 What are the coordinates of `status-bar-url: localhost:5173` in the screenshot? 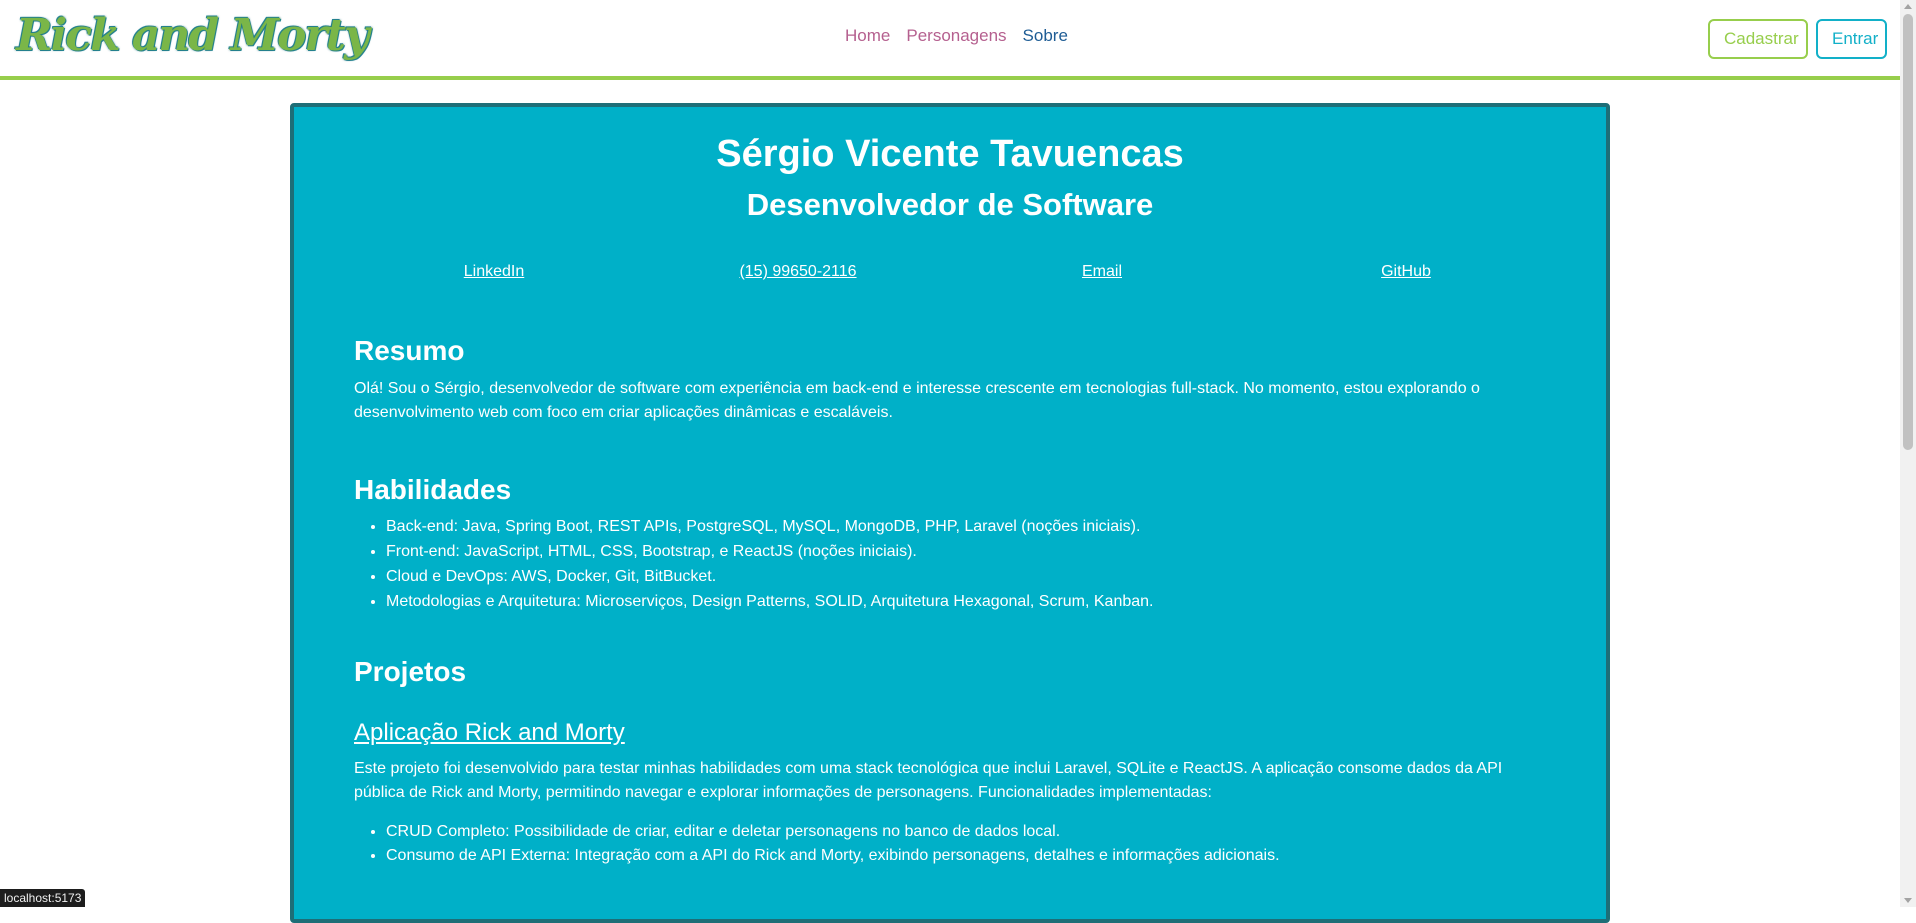 It's located at (43, 898).